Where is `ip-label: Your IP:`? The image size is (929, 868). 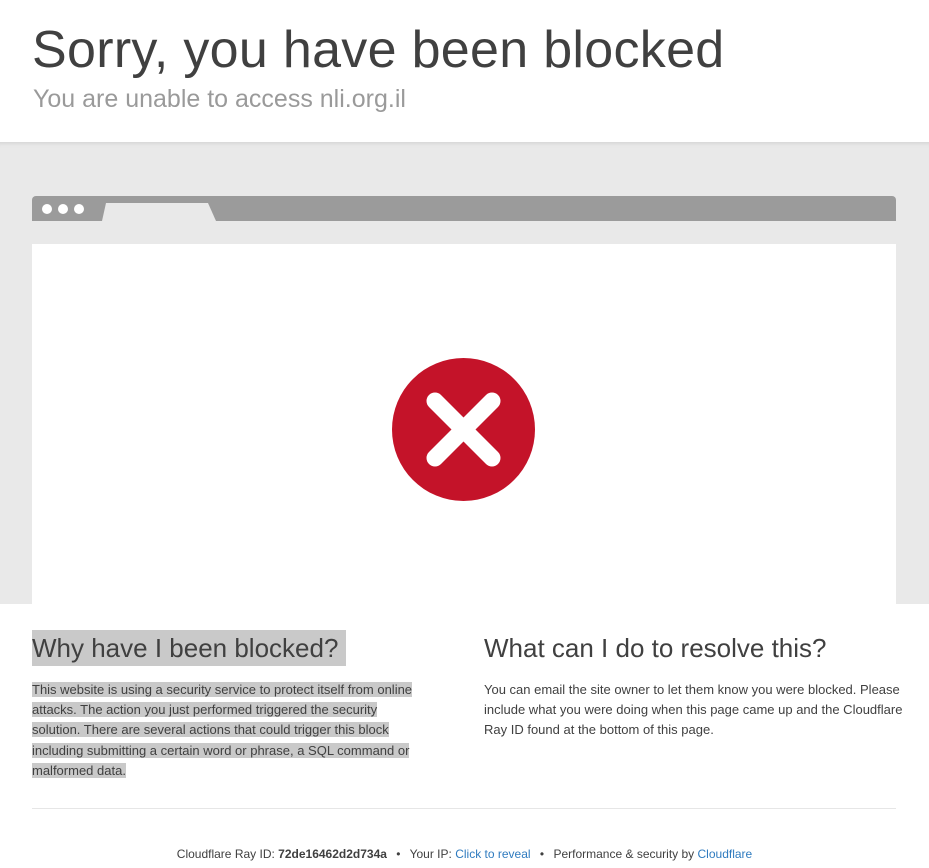
ip-label: Your IP: is located at coordinates (430, 854).